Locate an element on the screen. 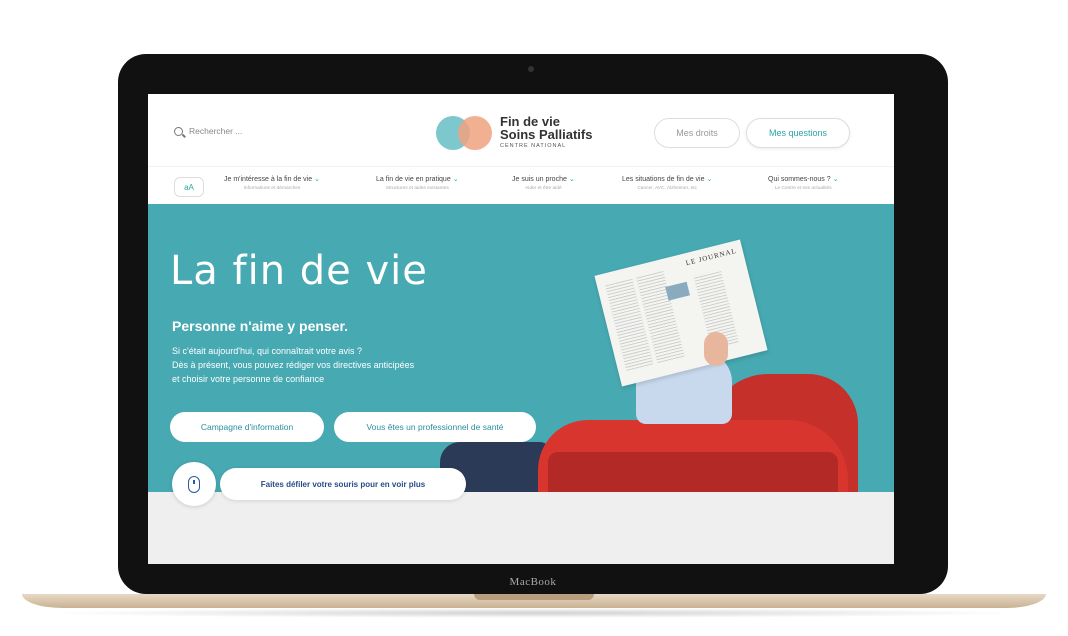  newspaper-headline: LE JOURNAL is located at coordinates (711, 257).